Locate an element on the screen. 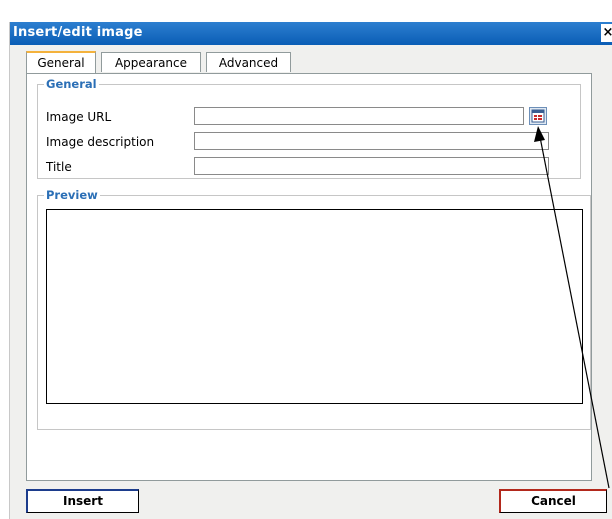  annotation-arrow is located at coordinates (572, 307).